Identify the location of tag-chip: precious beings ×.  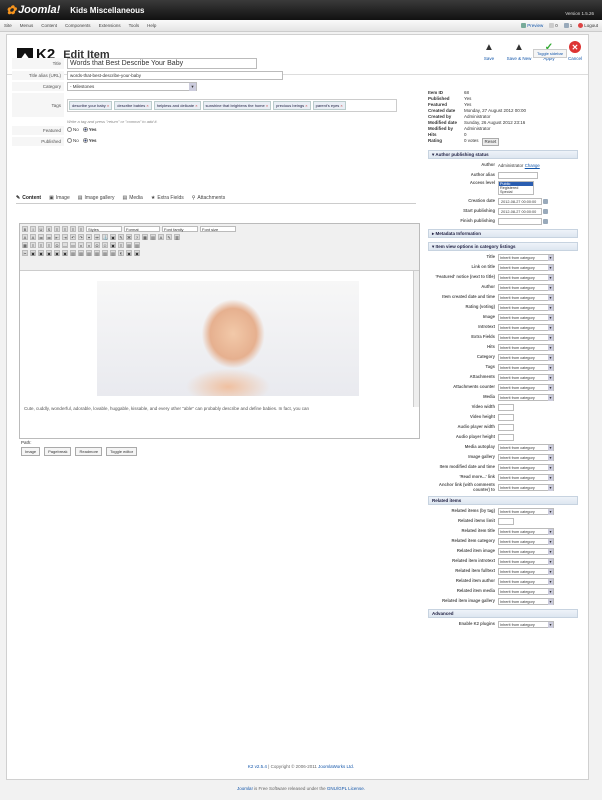
(292, 105).